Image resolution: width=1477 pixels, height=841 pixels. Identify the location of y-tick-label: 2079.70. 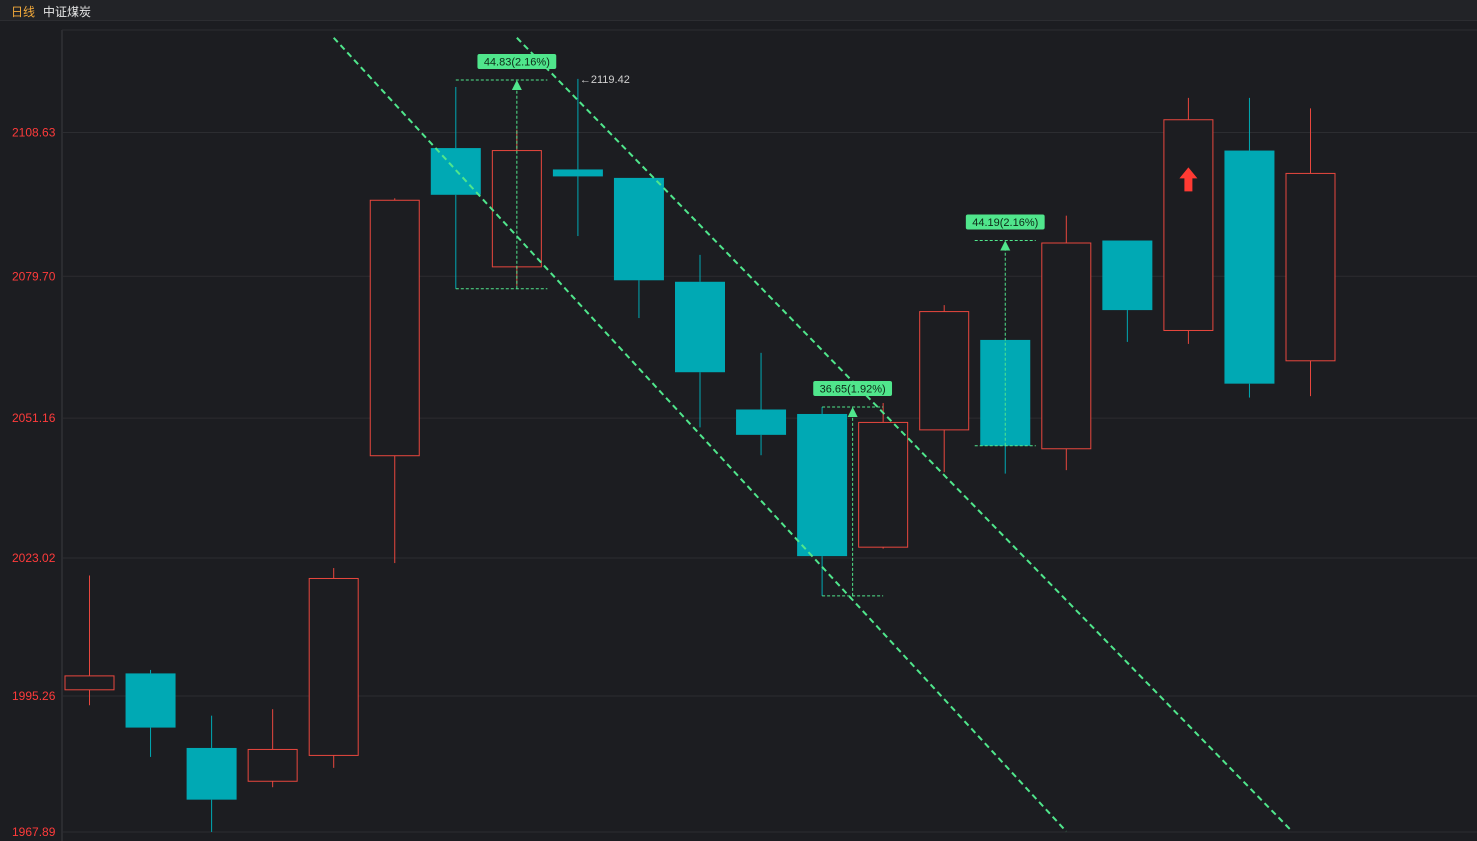
(34, 276).